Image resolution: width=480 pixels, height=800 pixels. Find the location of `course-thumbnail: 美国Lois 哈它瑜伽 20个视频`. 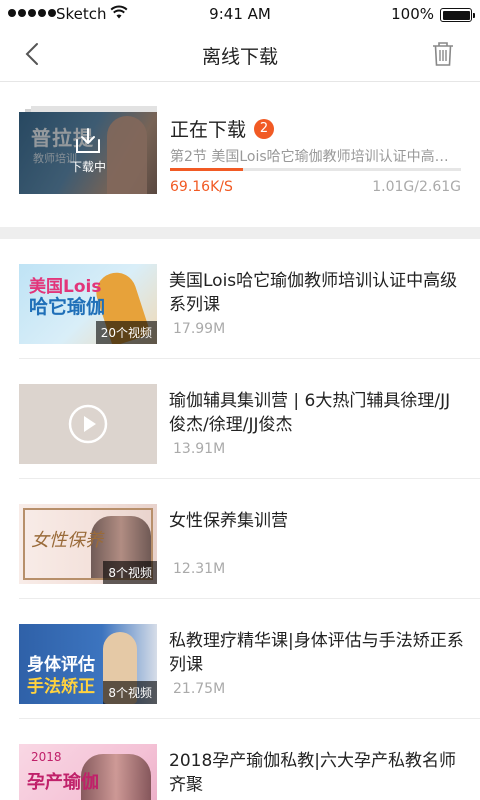

course-thumbnail: 美国Lois 哈它瑜伽 20个视频 is located at coordinates (88, 304).